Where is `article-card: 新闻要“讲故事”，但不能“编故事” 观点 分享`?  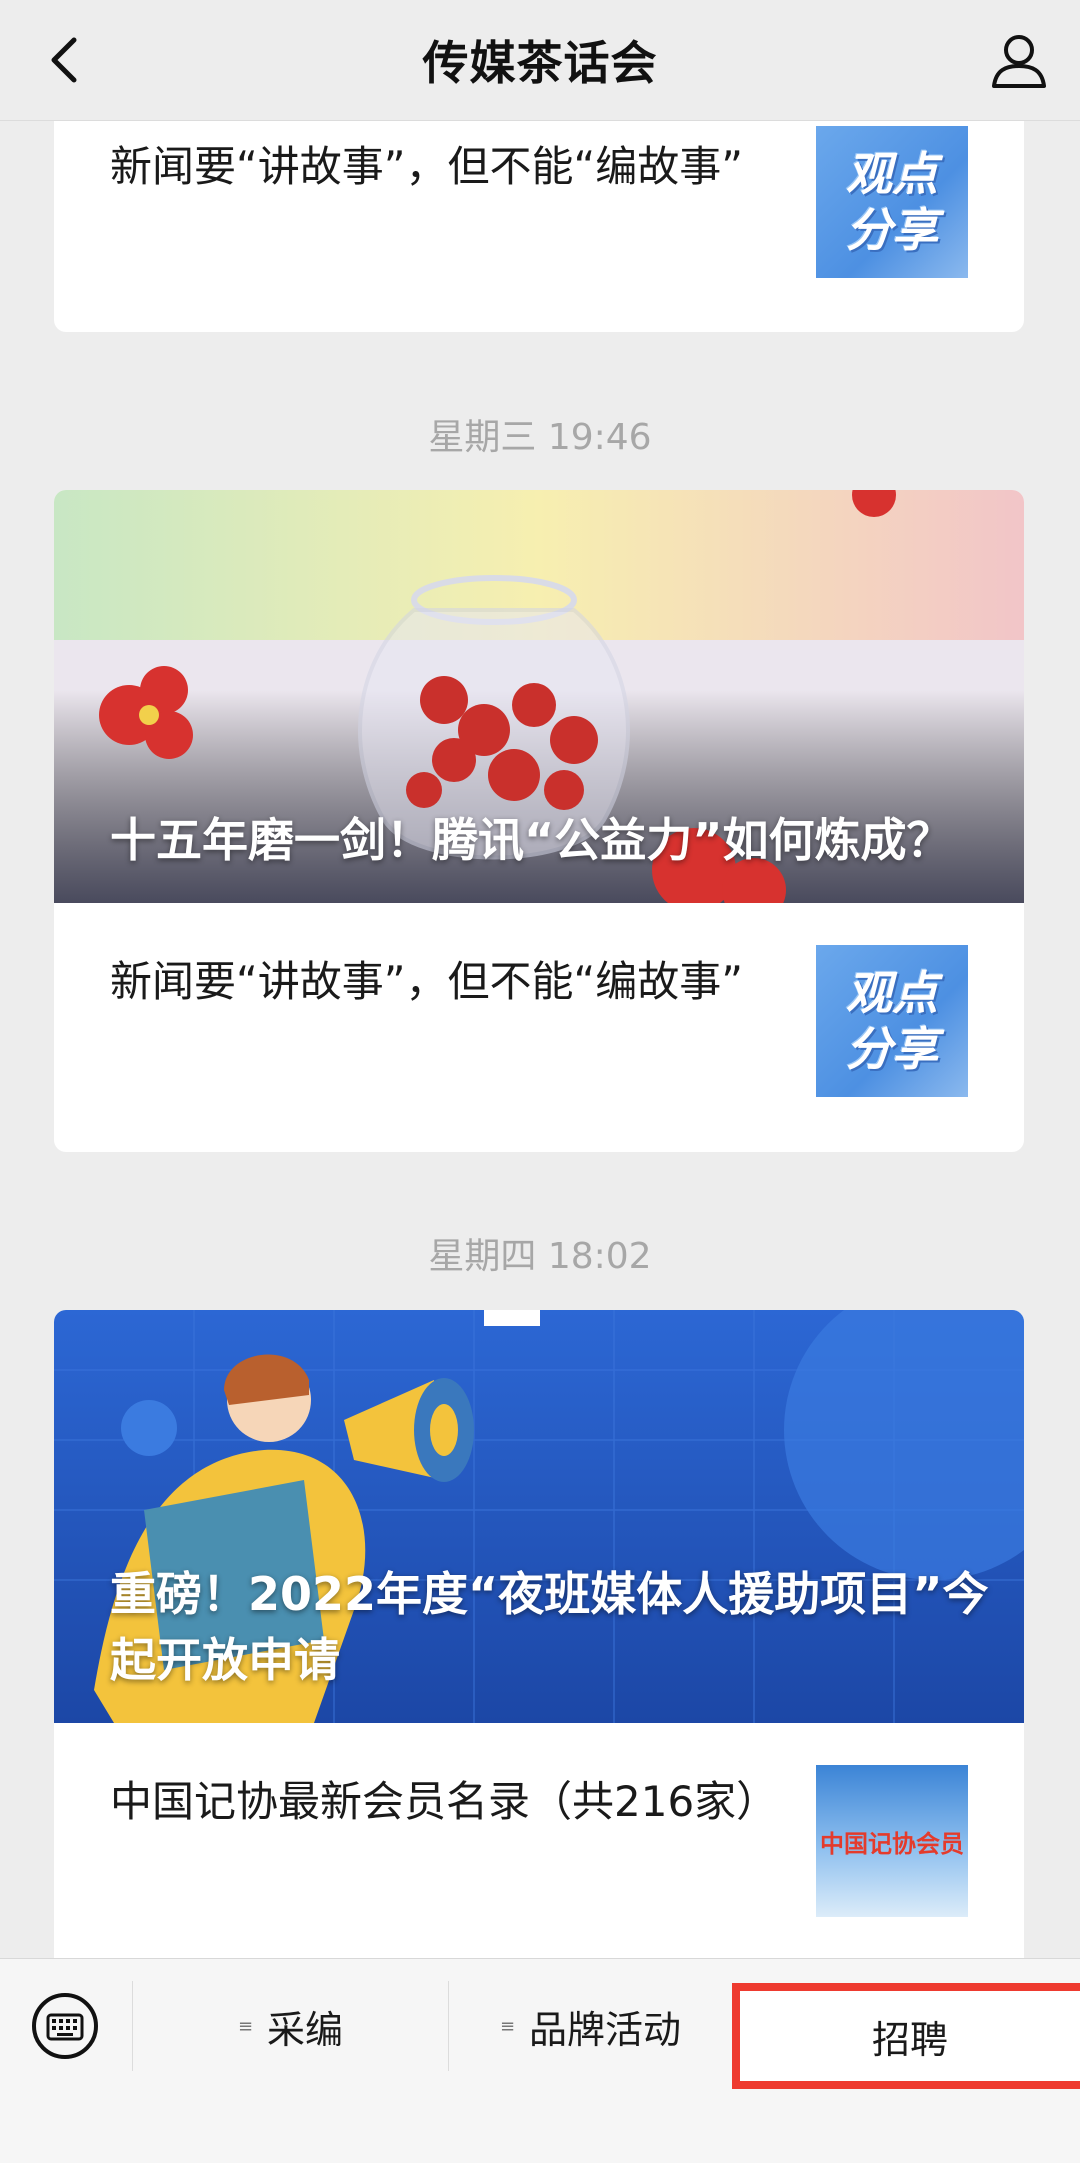 article-card: 新闻要“讲故事”，但不能“编故事” 观点 分享 is located at coordinates (539, 221).